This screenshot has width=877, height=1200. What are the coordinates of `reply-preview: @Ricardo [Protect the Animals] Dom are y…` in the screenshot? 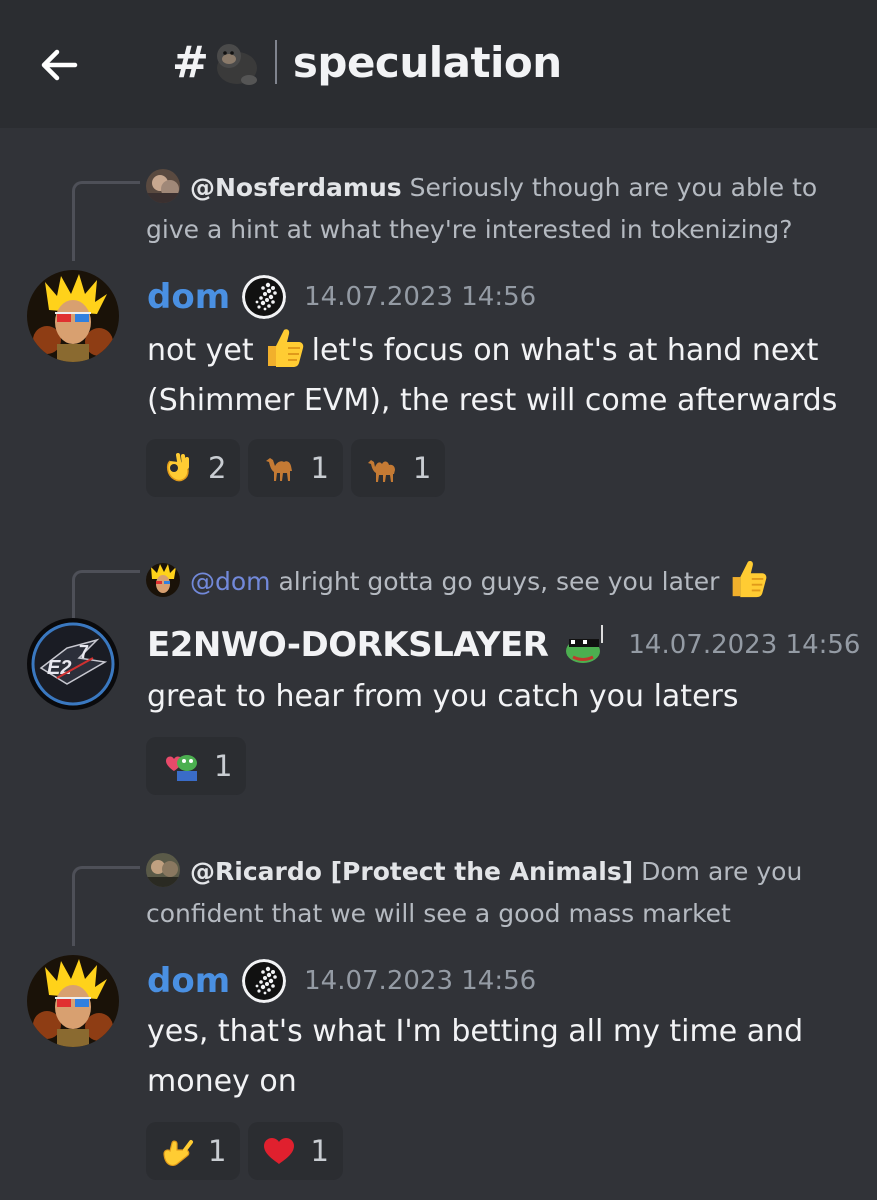 It's located at (496, 893).